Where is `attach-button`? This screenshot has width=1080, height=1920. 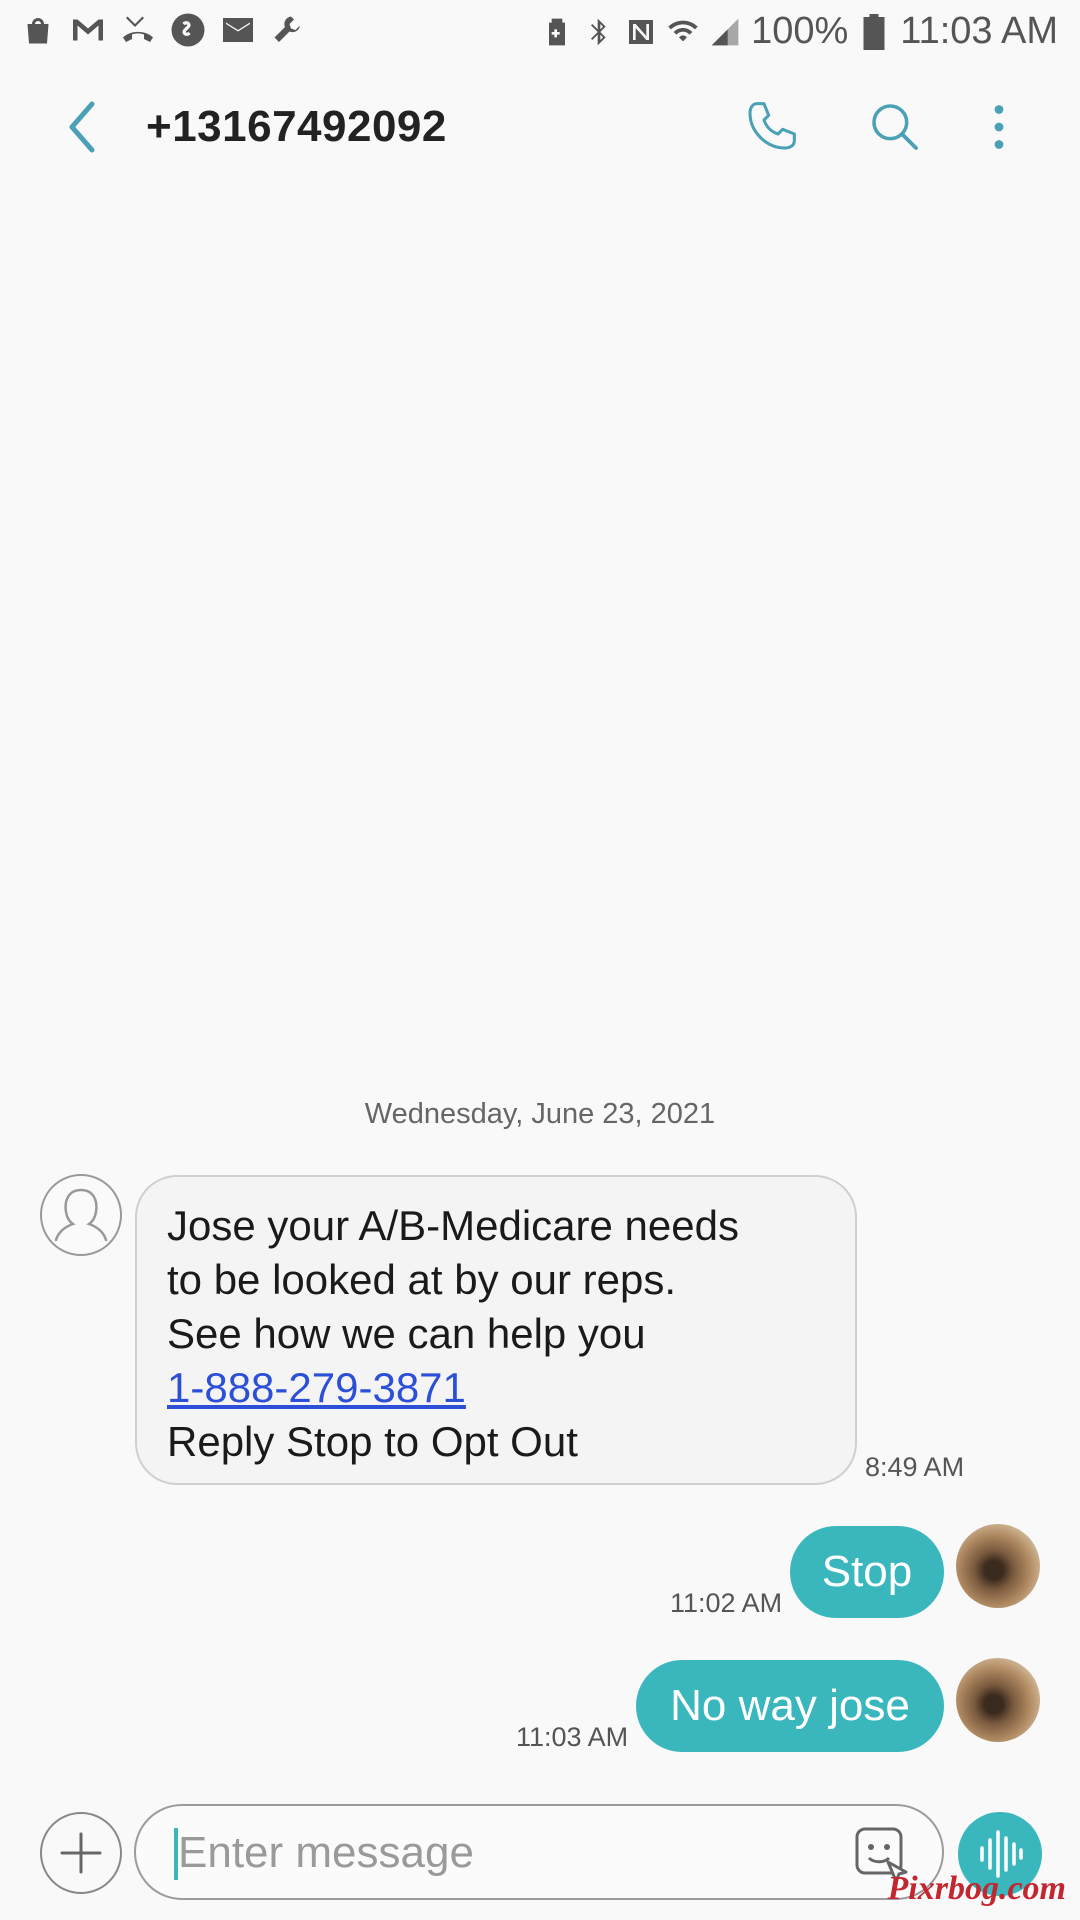
attach-button is located at coordinates (81, 1853).